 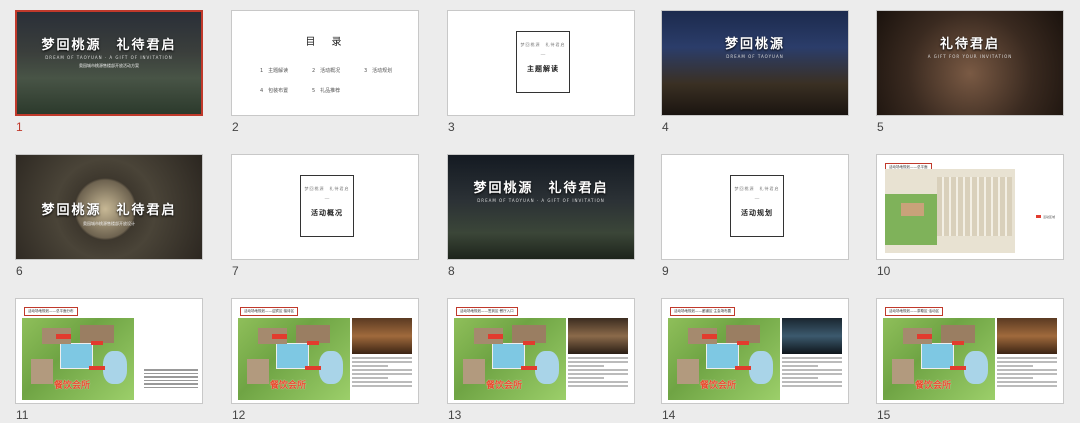 What do you see at coordinates (914, 311) in the screenshot?
I see `slide-tag: 活动场地规划——茶歇区·活动区` at bounding box center [914, 311].